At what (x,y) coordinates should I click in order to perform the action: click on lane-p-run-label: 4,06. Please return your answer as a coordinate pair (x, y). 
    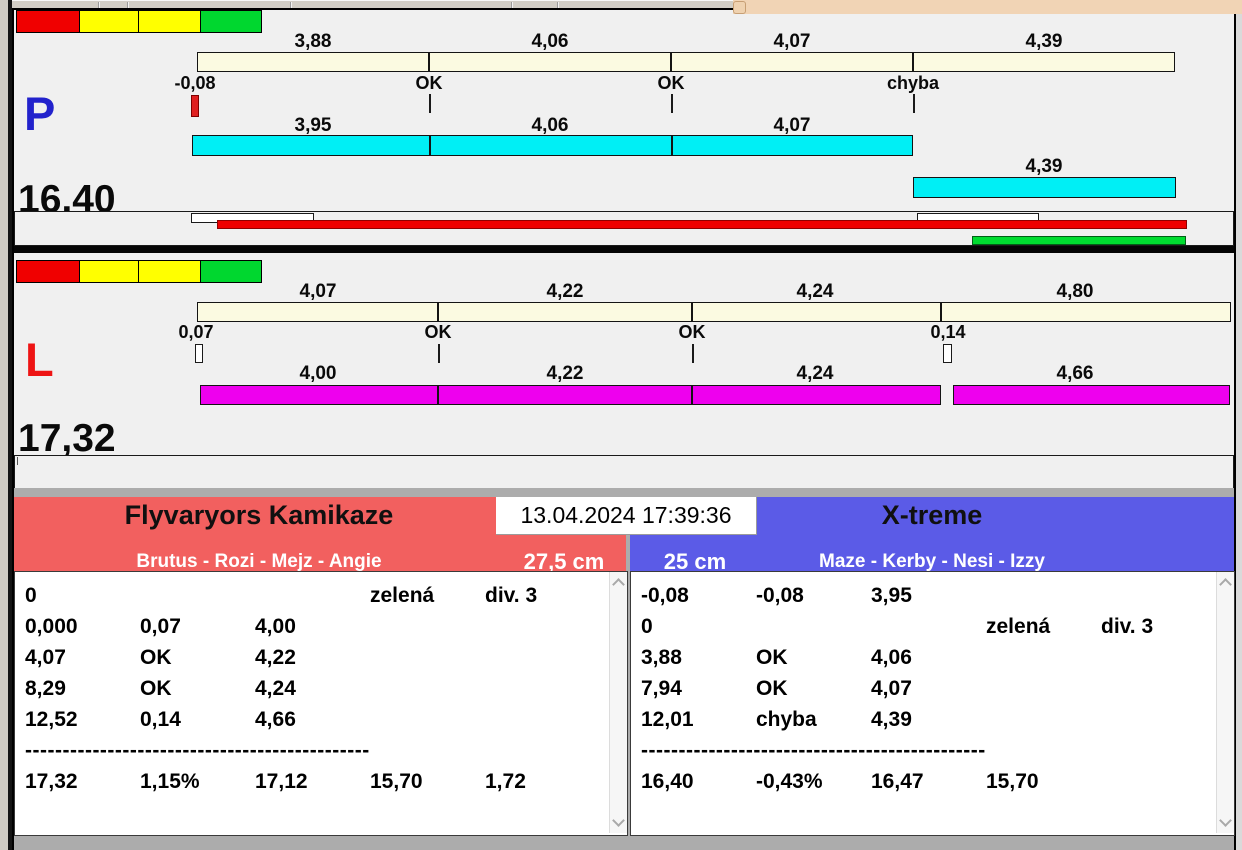
    Looking at the image, I should click on (550, 125).